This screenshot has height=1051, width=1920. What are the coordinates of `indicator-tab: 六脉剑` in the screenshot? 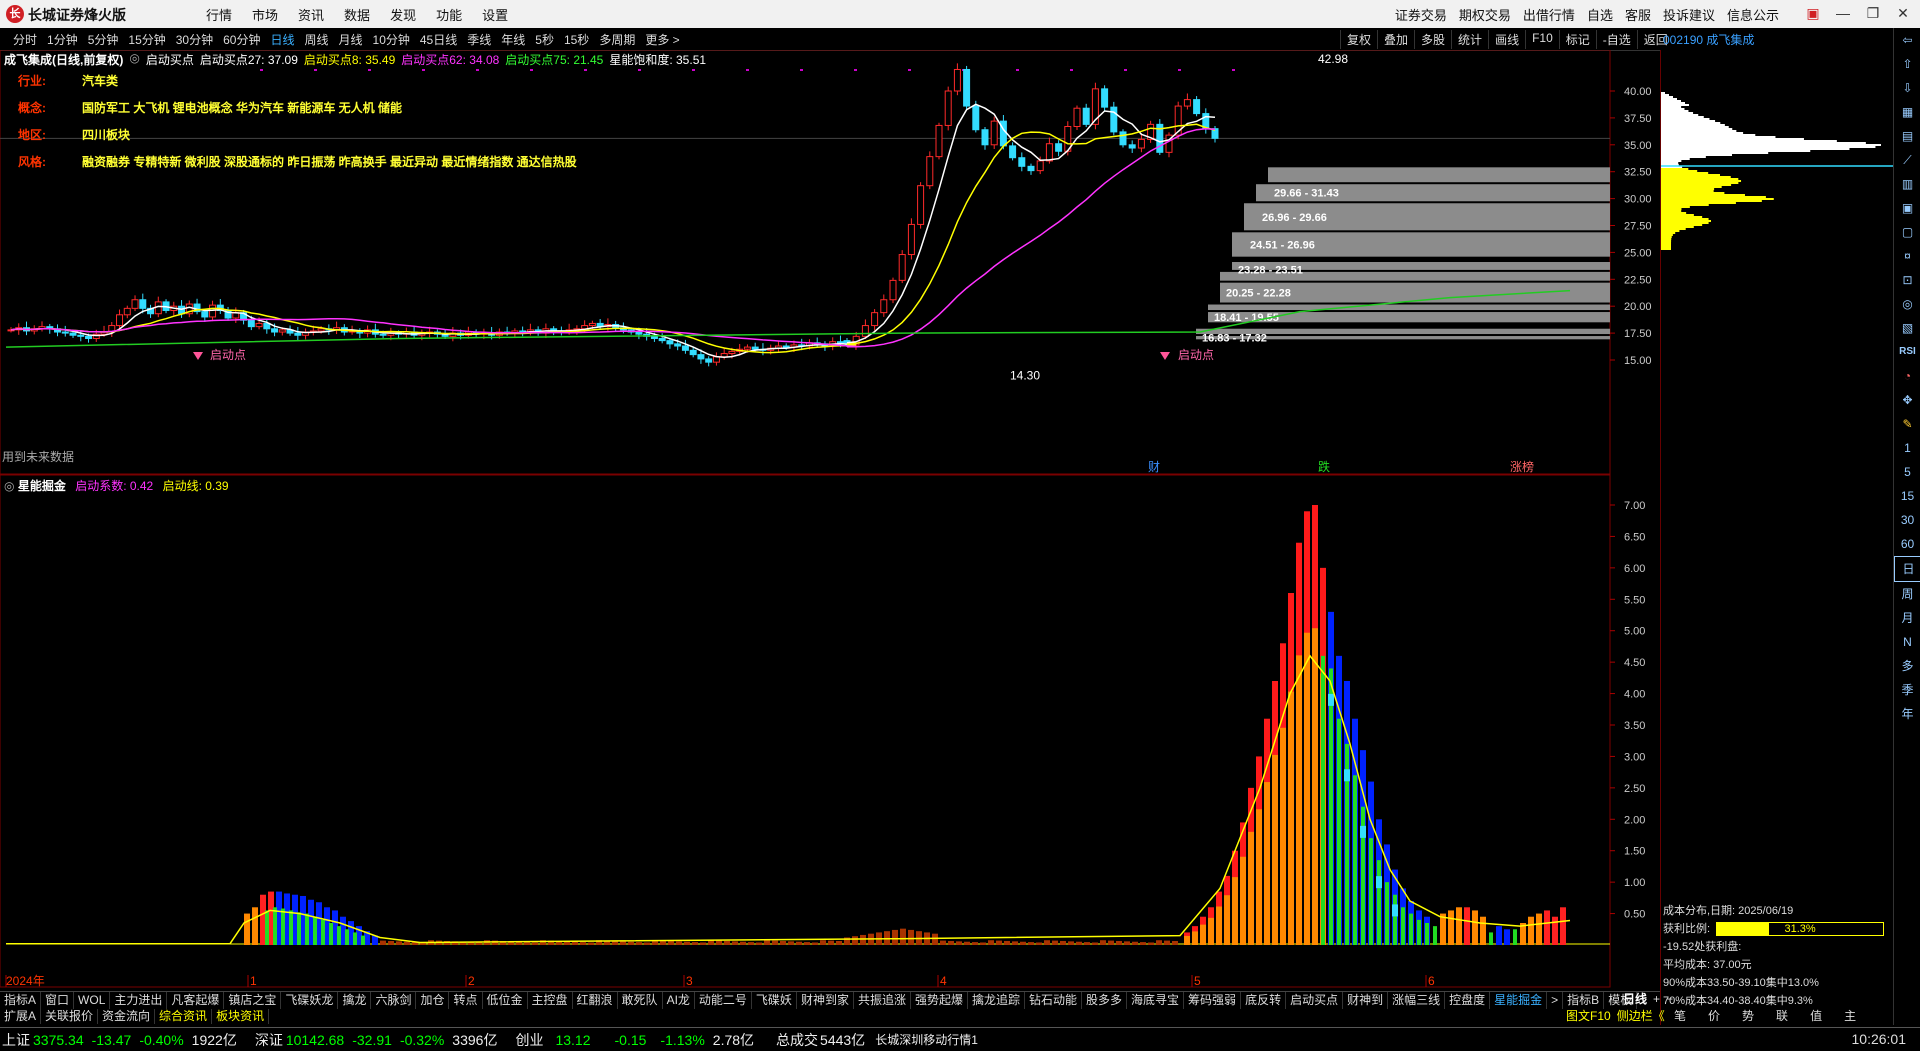 It's located at (394, 1000).